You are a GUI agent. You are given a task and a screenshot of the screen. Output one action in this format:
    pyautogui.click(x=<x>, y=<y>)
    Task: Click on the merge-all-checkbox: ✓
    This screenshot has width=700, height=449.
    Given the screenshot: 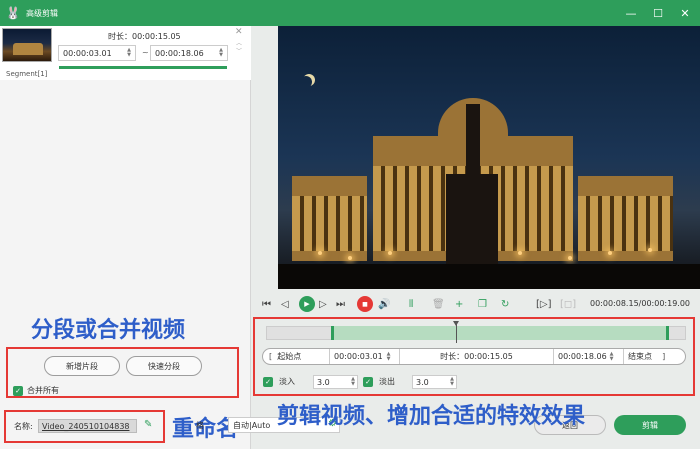 What is the action you would take?
    pyautogui.click(x=18, y=390)
    